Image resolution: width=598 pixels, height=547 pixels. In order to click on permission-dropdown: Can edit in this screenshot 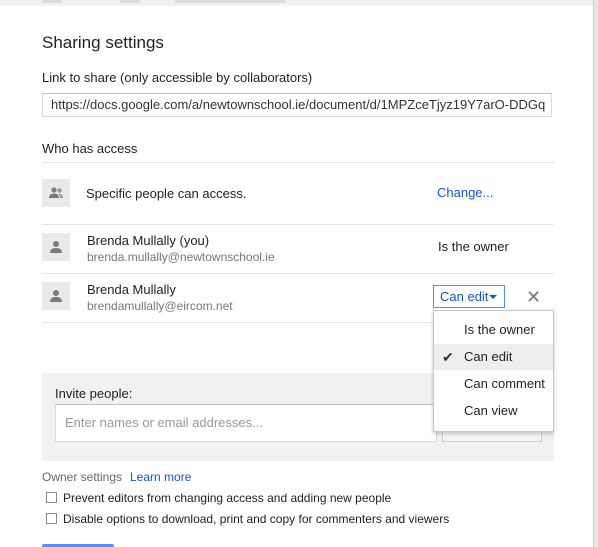, I will do `click(469, 296)`.